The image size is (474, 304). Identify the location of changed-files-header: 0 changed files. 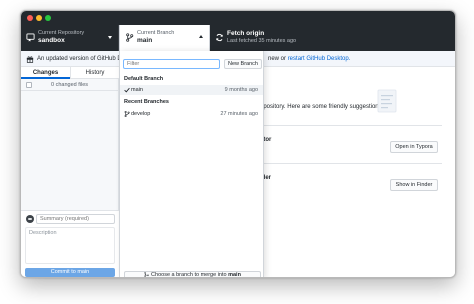
(70, 85).